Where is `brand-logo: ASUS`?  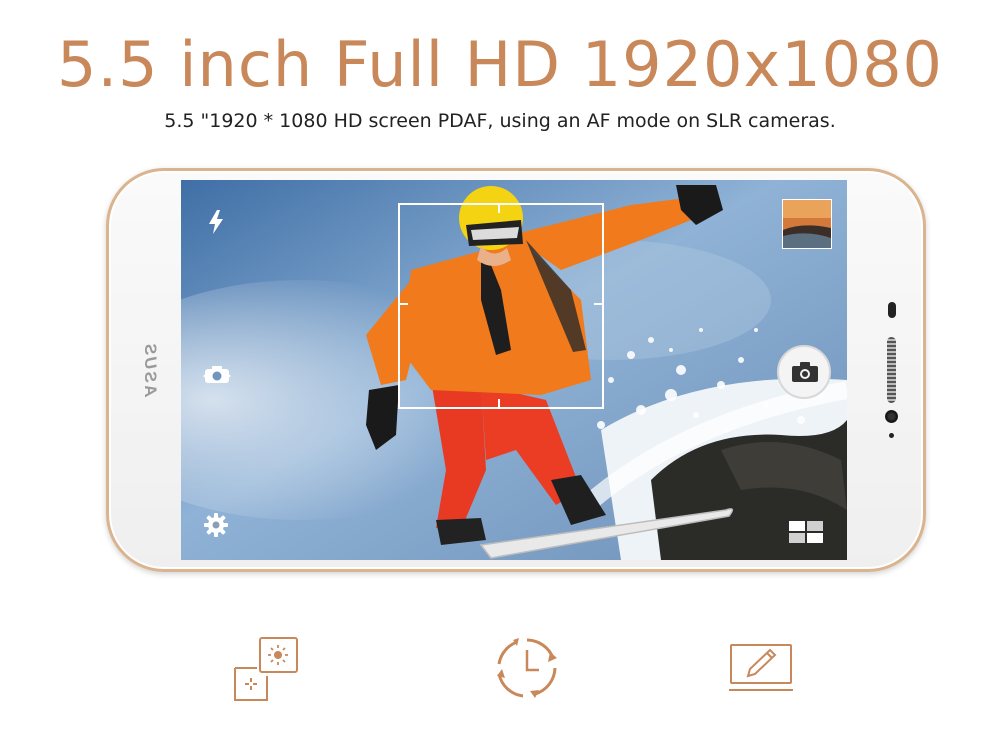 brand-logo: ASUS is located at coordinates (150, 369).